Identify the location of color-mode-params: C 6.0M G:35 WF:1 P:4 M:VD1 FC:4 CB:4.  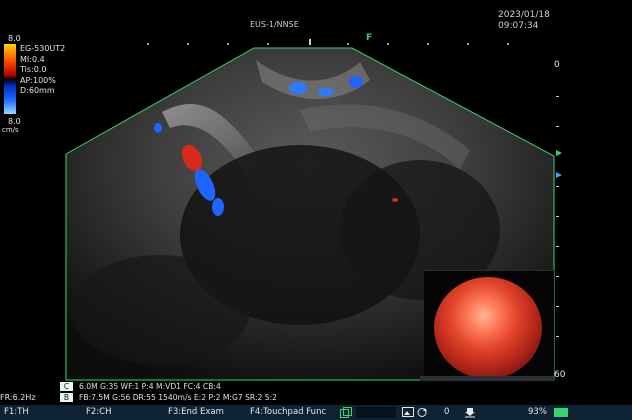
(140, 386).